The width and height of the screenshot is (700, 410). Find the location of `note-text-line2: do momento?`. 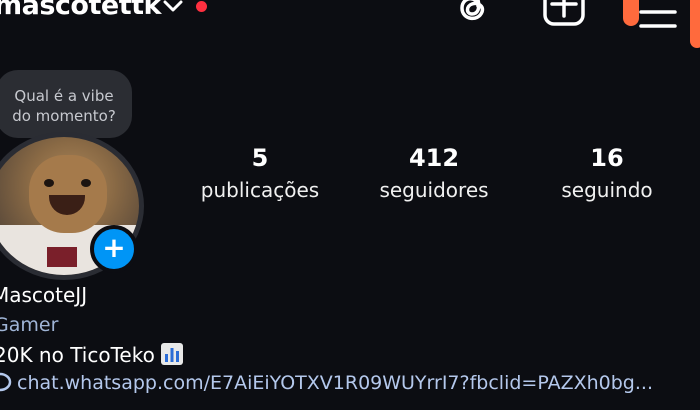

note-text-line2: do momento? is located at coordinates (64, 116).